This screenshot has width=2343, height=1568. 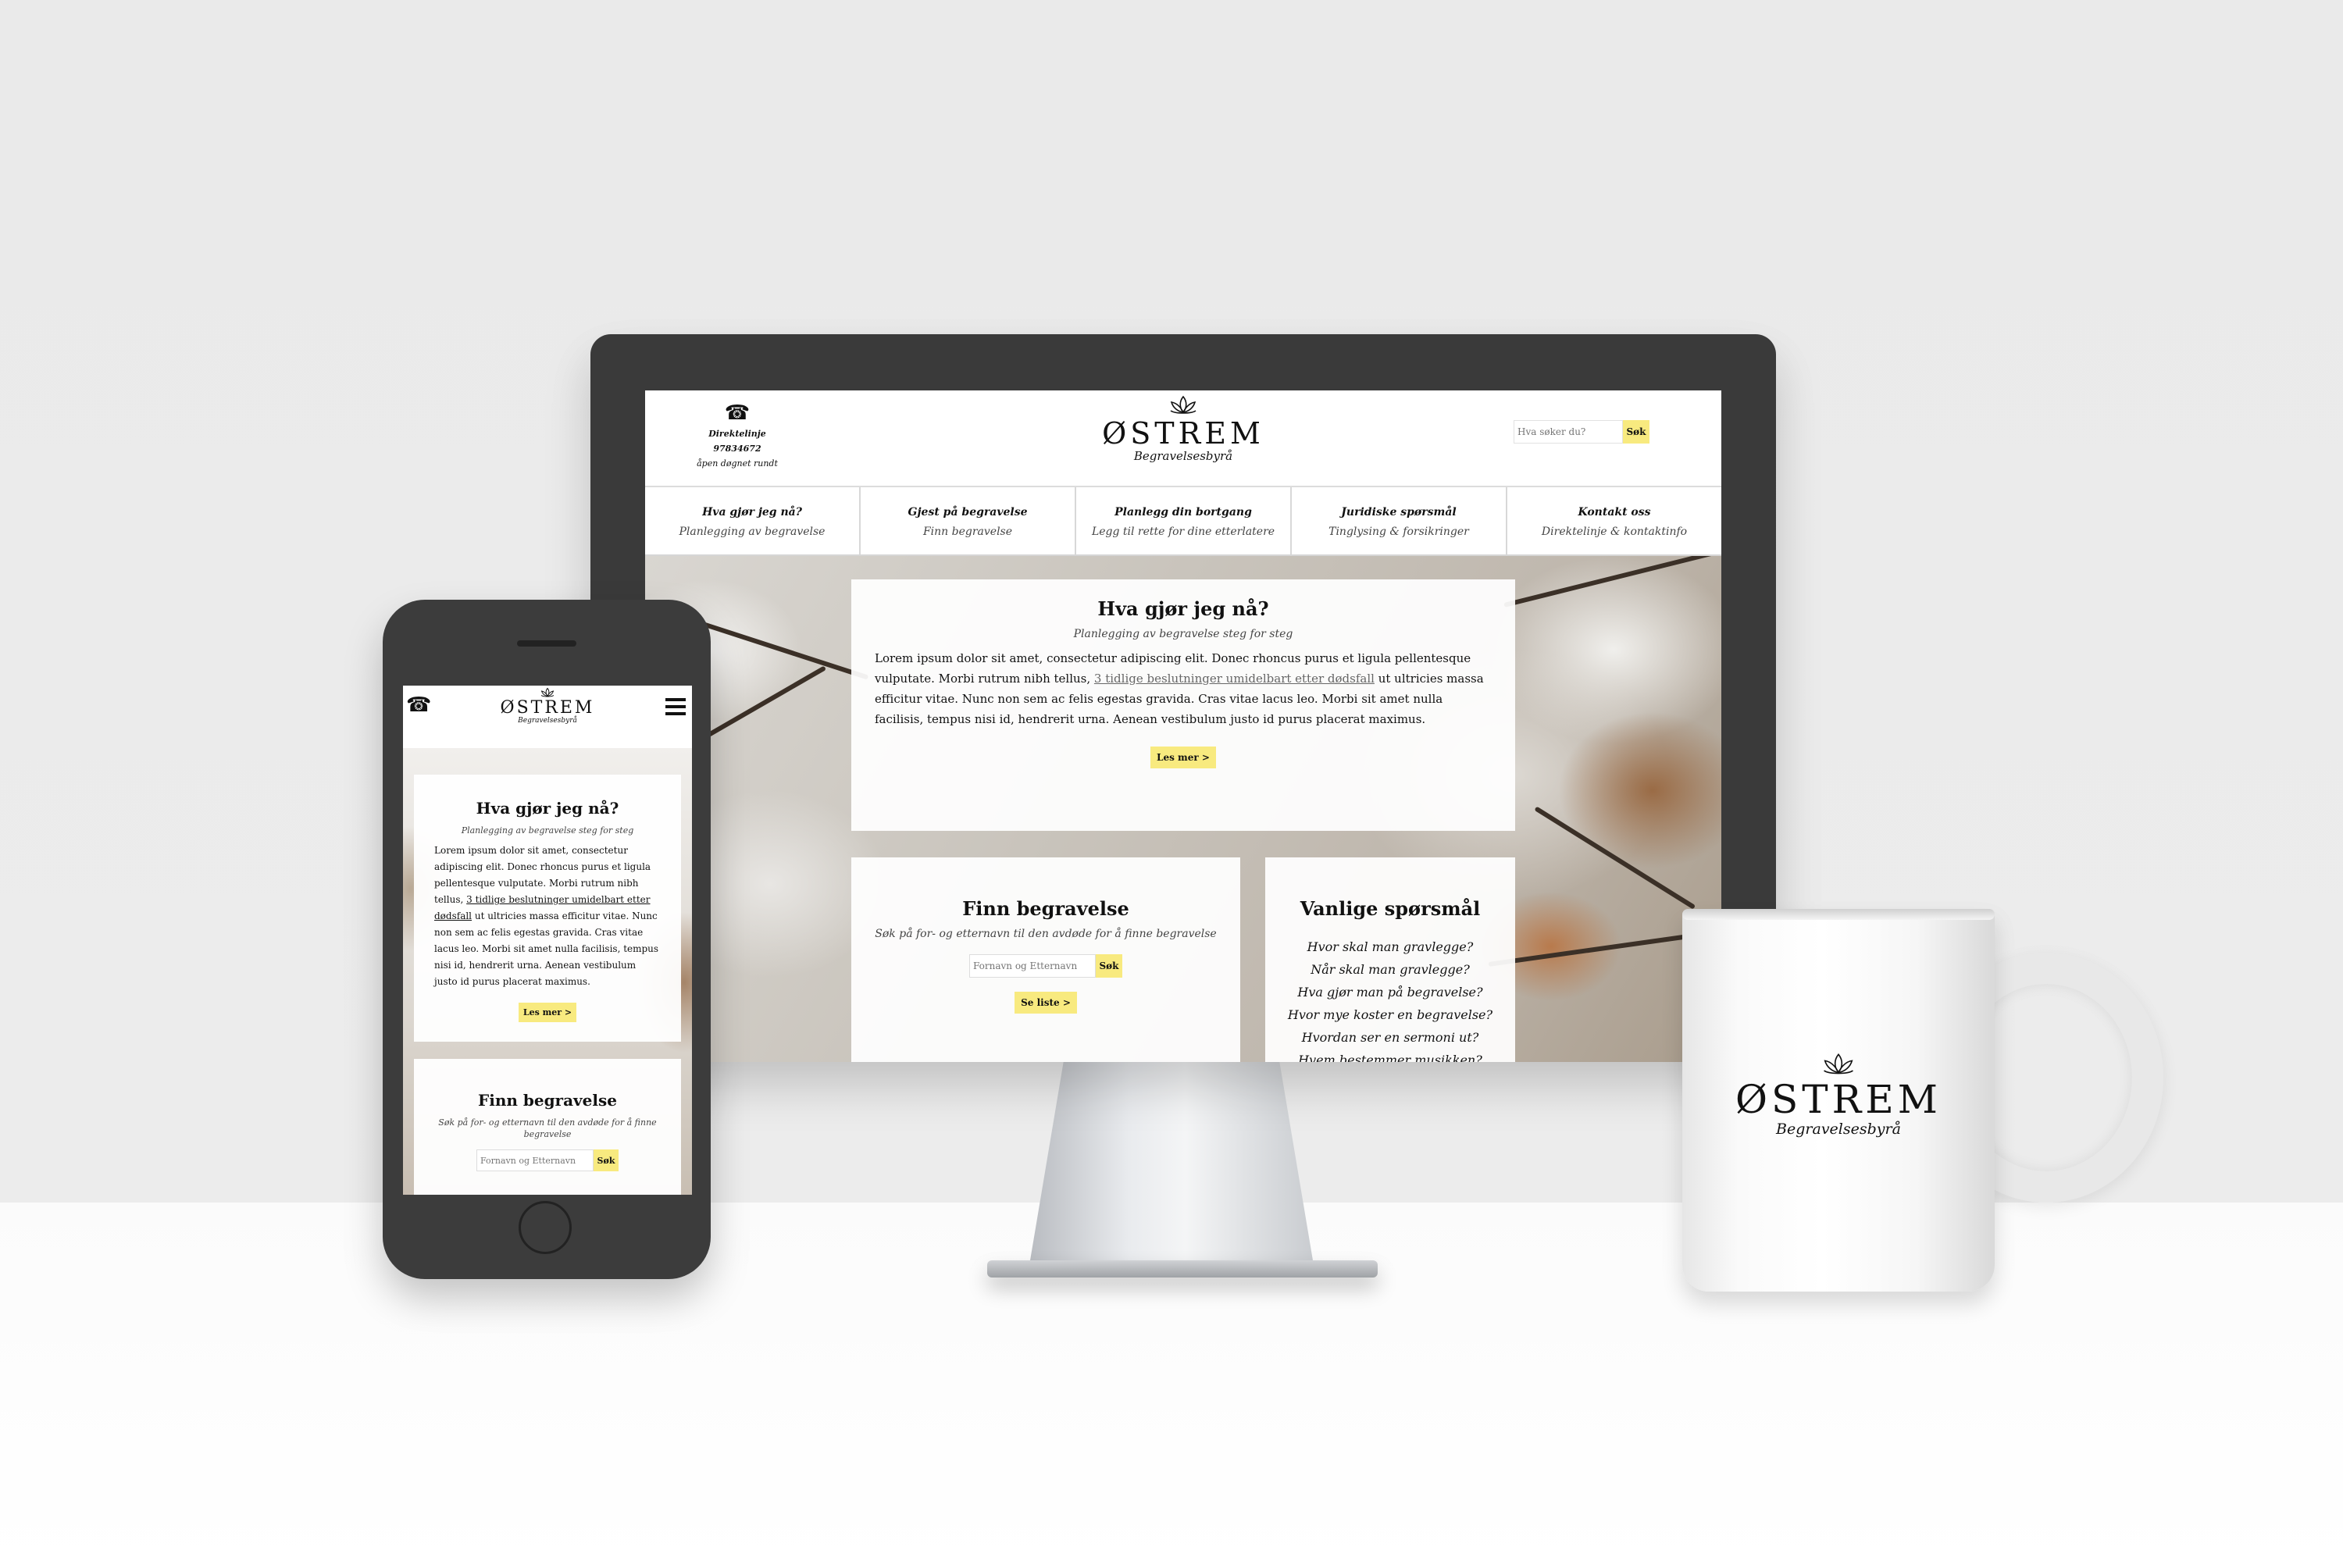 I want to click on mug: ØSTREM Begravelsesbyrå, so click(x=1838, y=1100).